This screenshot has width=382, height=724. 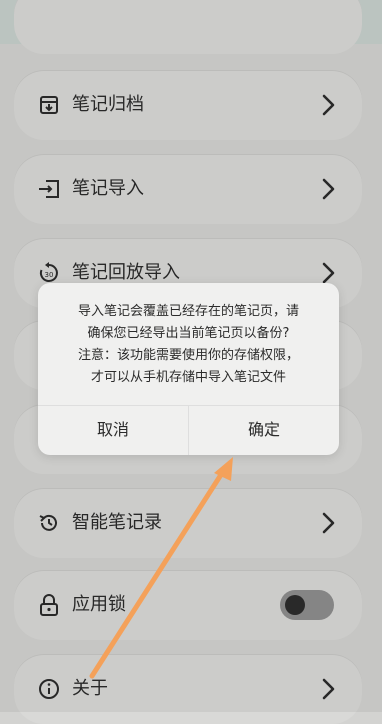 I want to click on annotation-arrow, so click(x=161, y=568).